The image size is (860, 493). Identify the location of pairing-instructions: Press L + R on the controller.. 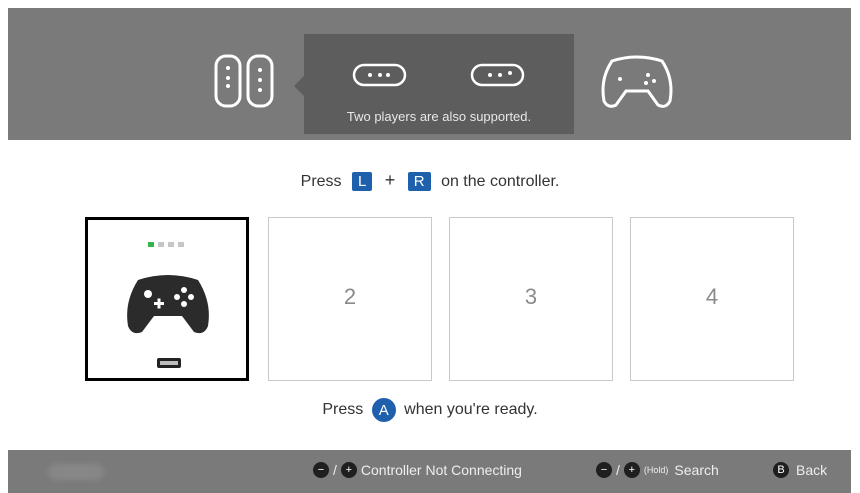
(430, 180).